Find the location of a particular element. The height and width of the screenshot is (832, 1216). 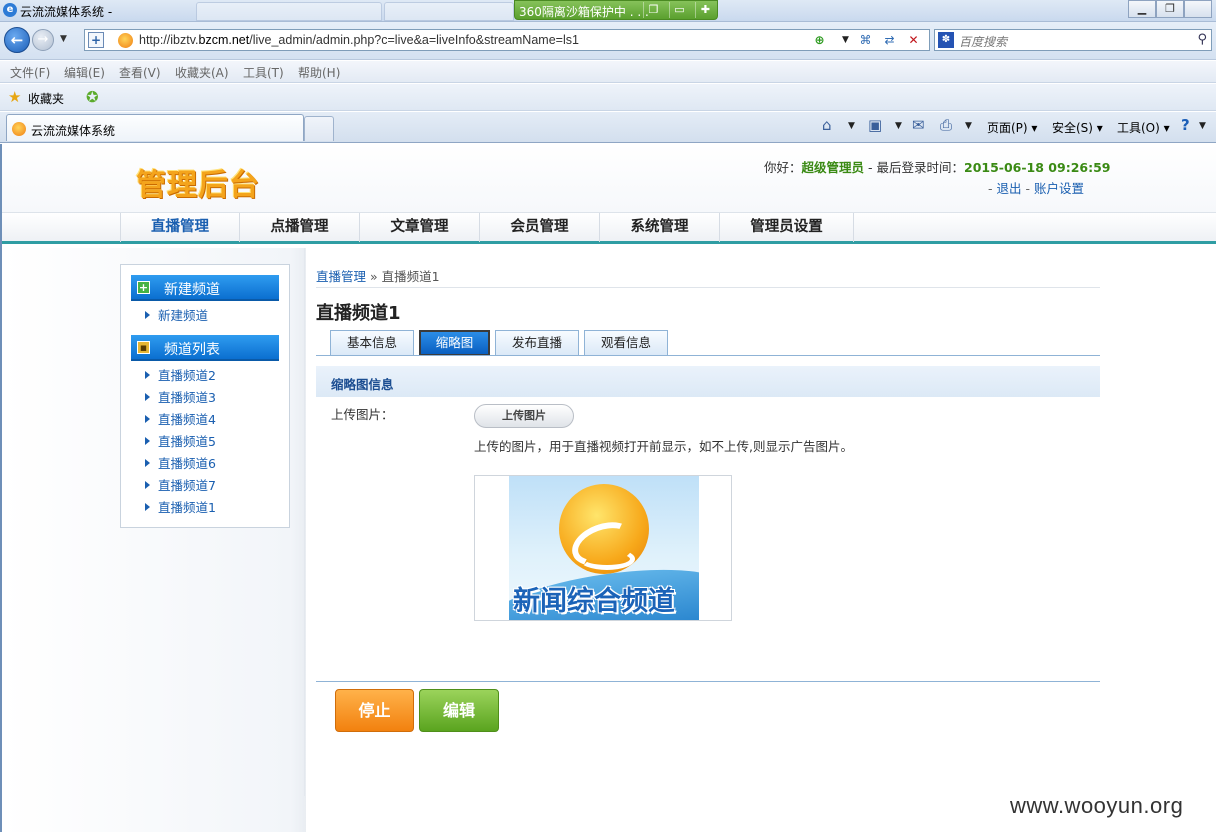

nav-vod-management: 点播管理 is located at coordinates (300, 227).